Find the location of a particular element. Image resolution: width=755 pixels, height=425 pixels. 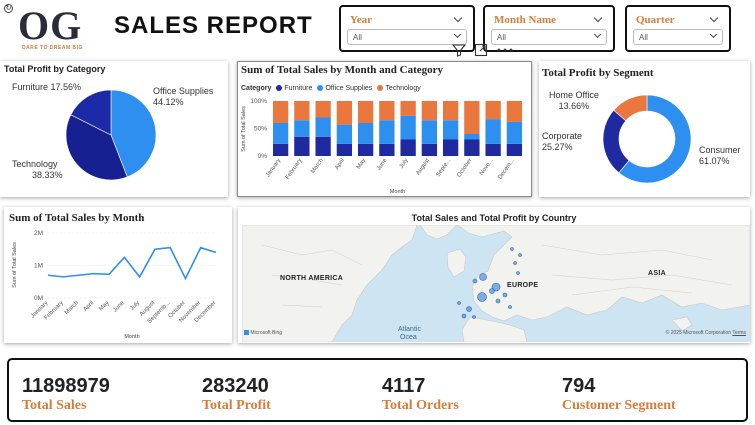

focus-mode-expand-icon is located at coordinates (481, 50).